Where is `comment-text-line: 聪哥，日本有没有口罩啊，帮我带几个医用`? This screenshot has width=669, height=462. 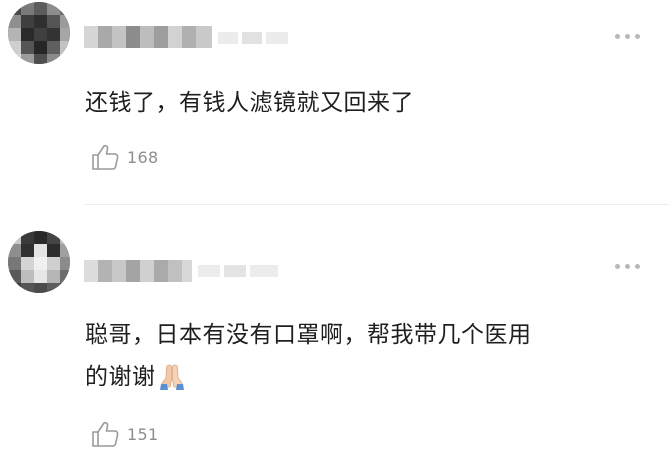 comment-text-line: 聪哥，日本有没有口罩啊，帮我带几个医用 is located at coordinates (308, 335).